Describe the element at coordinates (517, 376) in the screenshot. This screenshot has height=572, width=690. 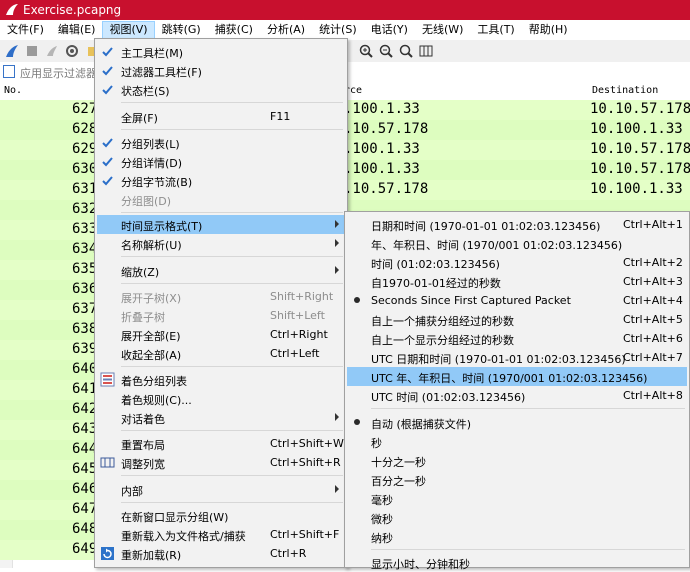
I see `time-format-item-hover: UTC 年、年积日、时间 (1970/001 01:02:03.123456)` at that location.